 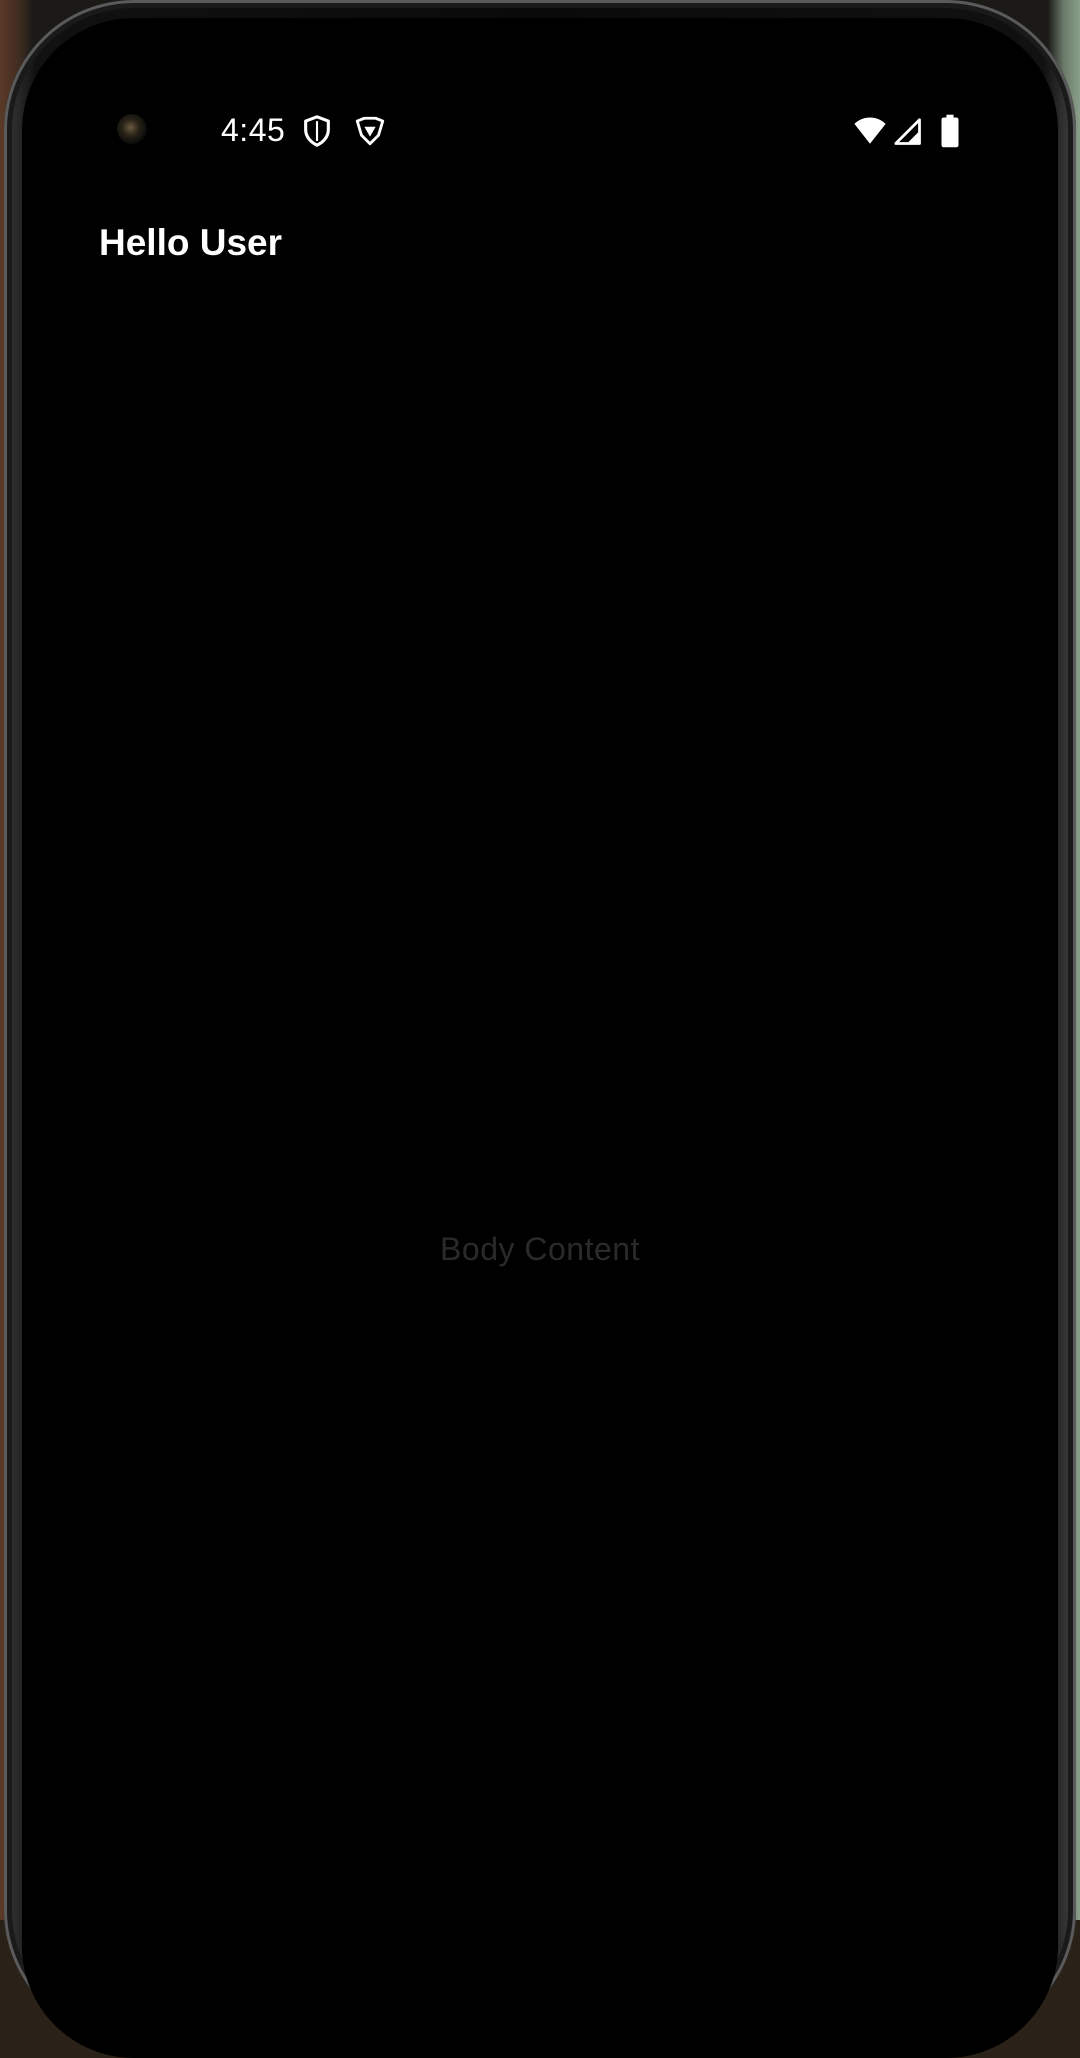 What do you see at coordinates (950, 131) in the screenshot?
I see `battery-icon` at bounding box center [950, 131].